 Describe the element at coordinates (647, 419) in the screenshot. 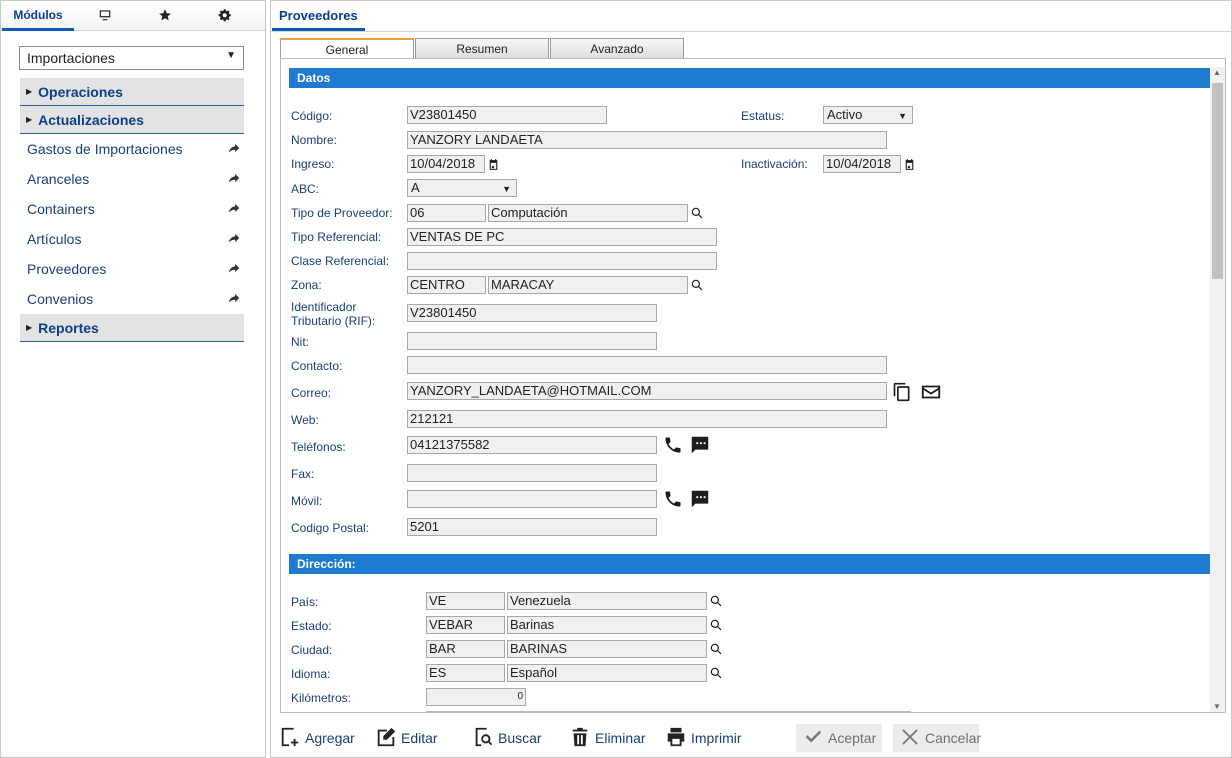

I see `web-field: 212121` at that location.